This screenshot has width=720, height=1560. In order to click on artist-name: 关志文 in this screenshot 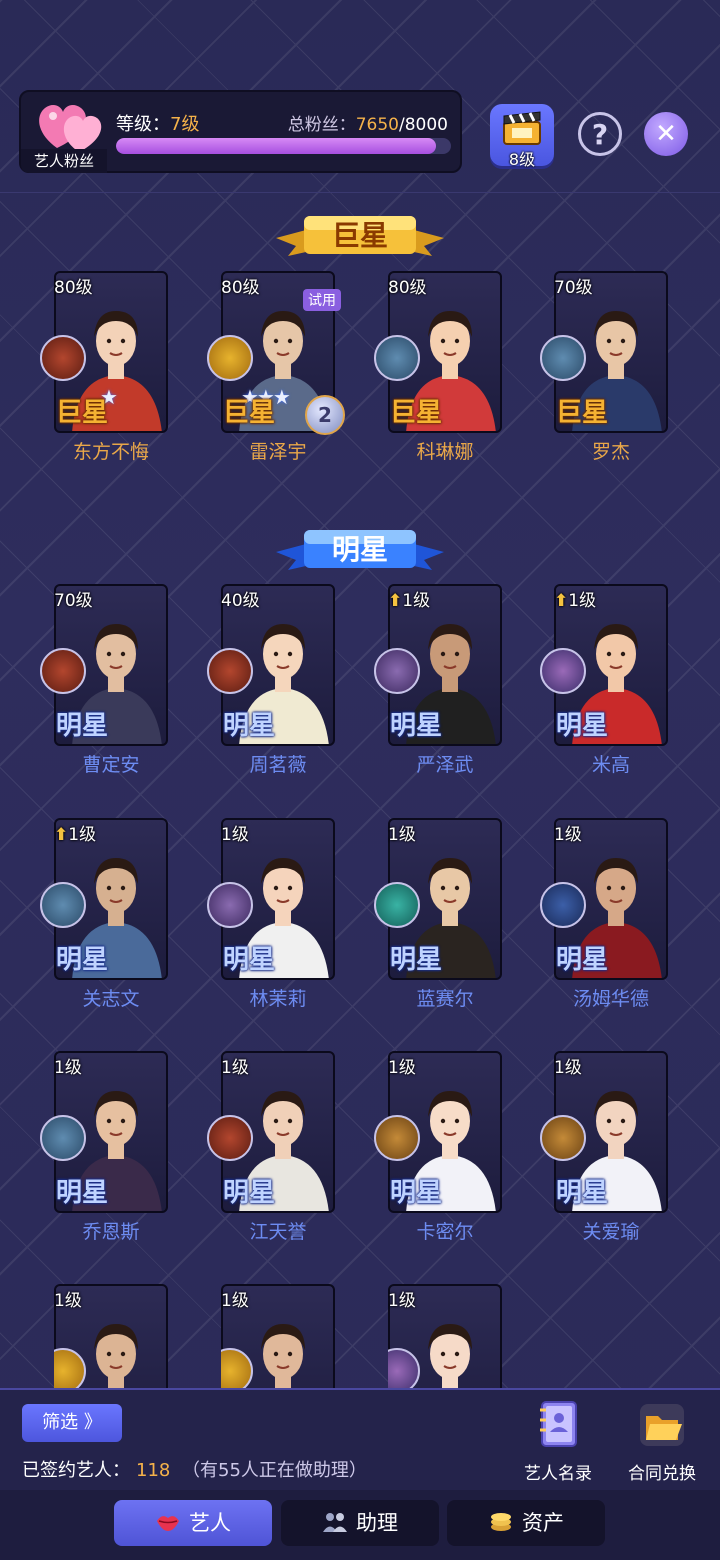, I will do `click(111, 999)`.